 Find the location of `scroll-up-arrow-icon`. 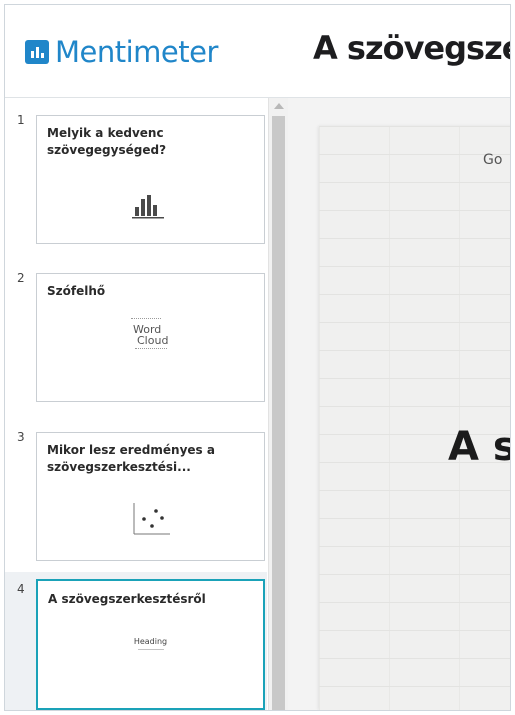

scroll-up-arrow-icon is located at coordinates (279, 106).